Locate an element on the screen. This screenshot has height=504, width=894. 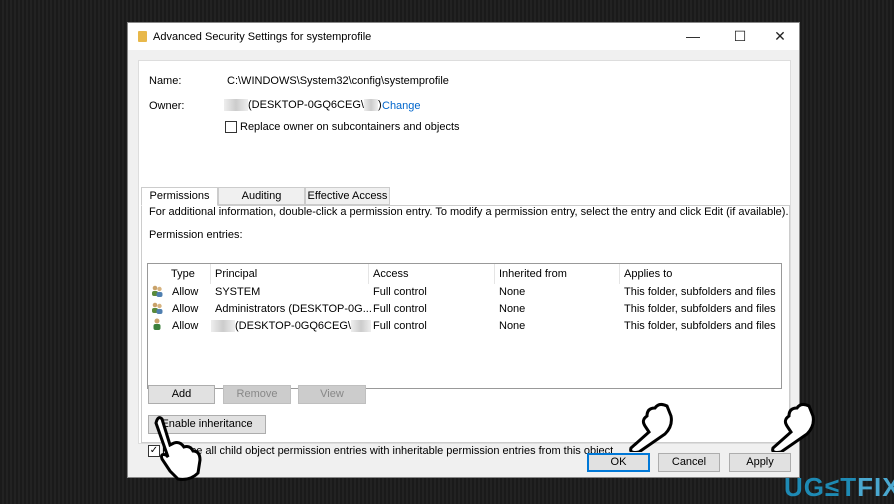
close-button: ✕ is located at coordinates (780, 36).